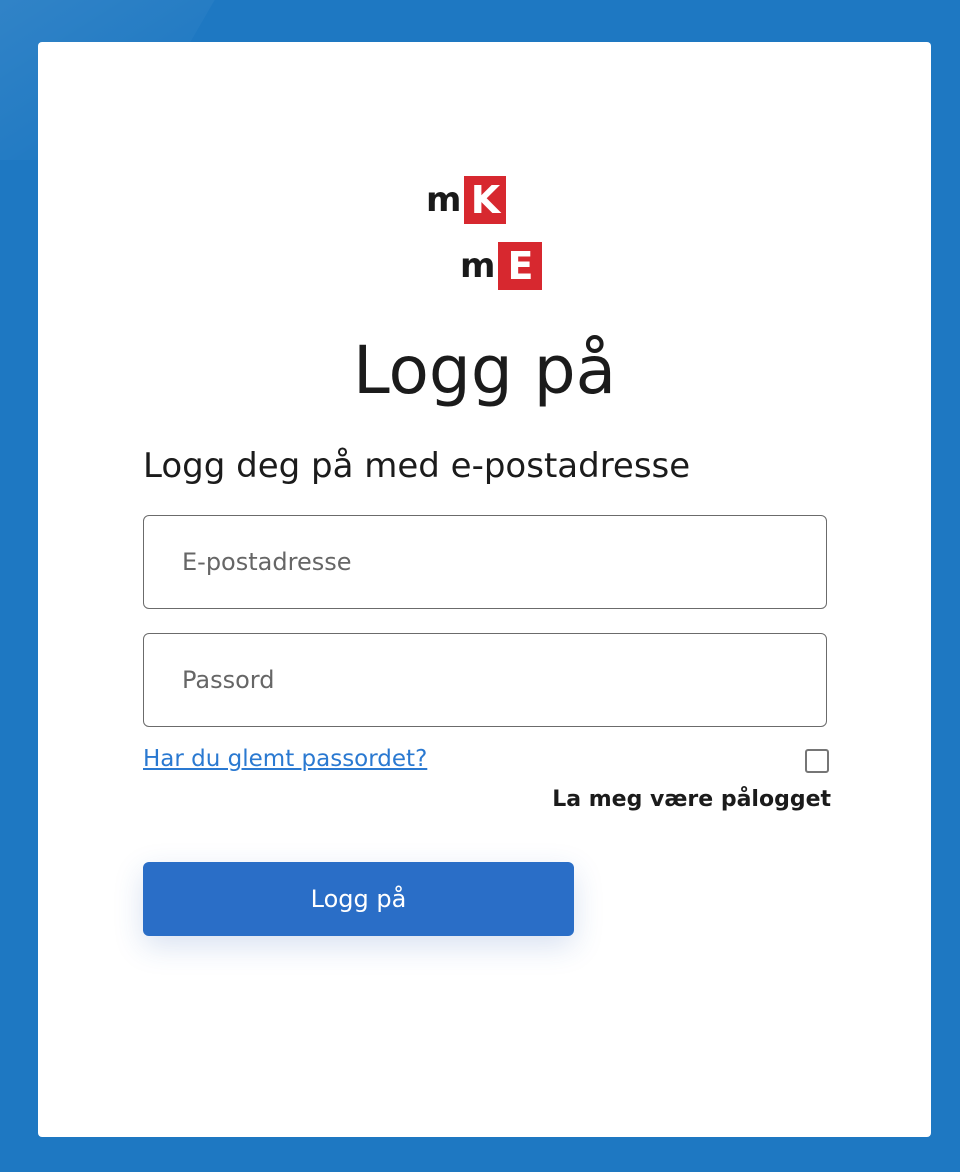 This screenshot has height=1172, width=960. What do you see at coordinates (477, 266) in the screenshot?
I see `logo-me-lower: m` at bounding box center [477, 266].